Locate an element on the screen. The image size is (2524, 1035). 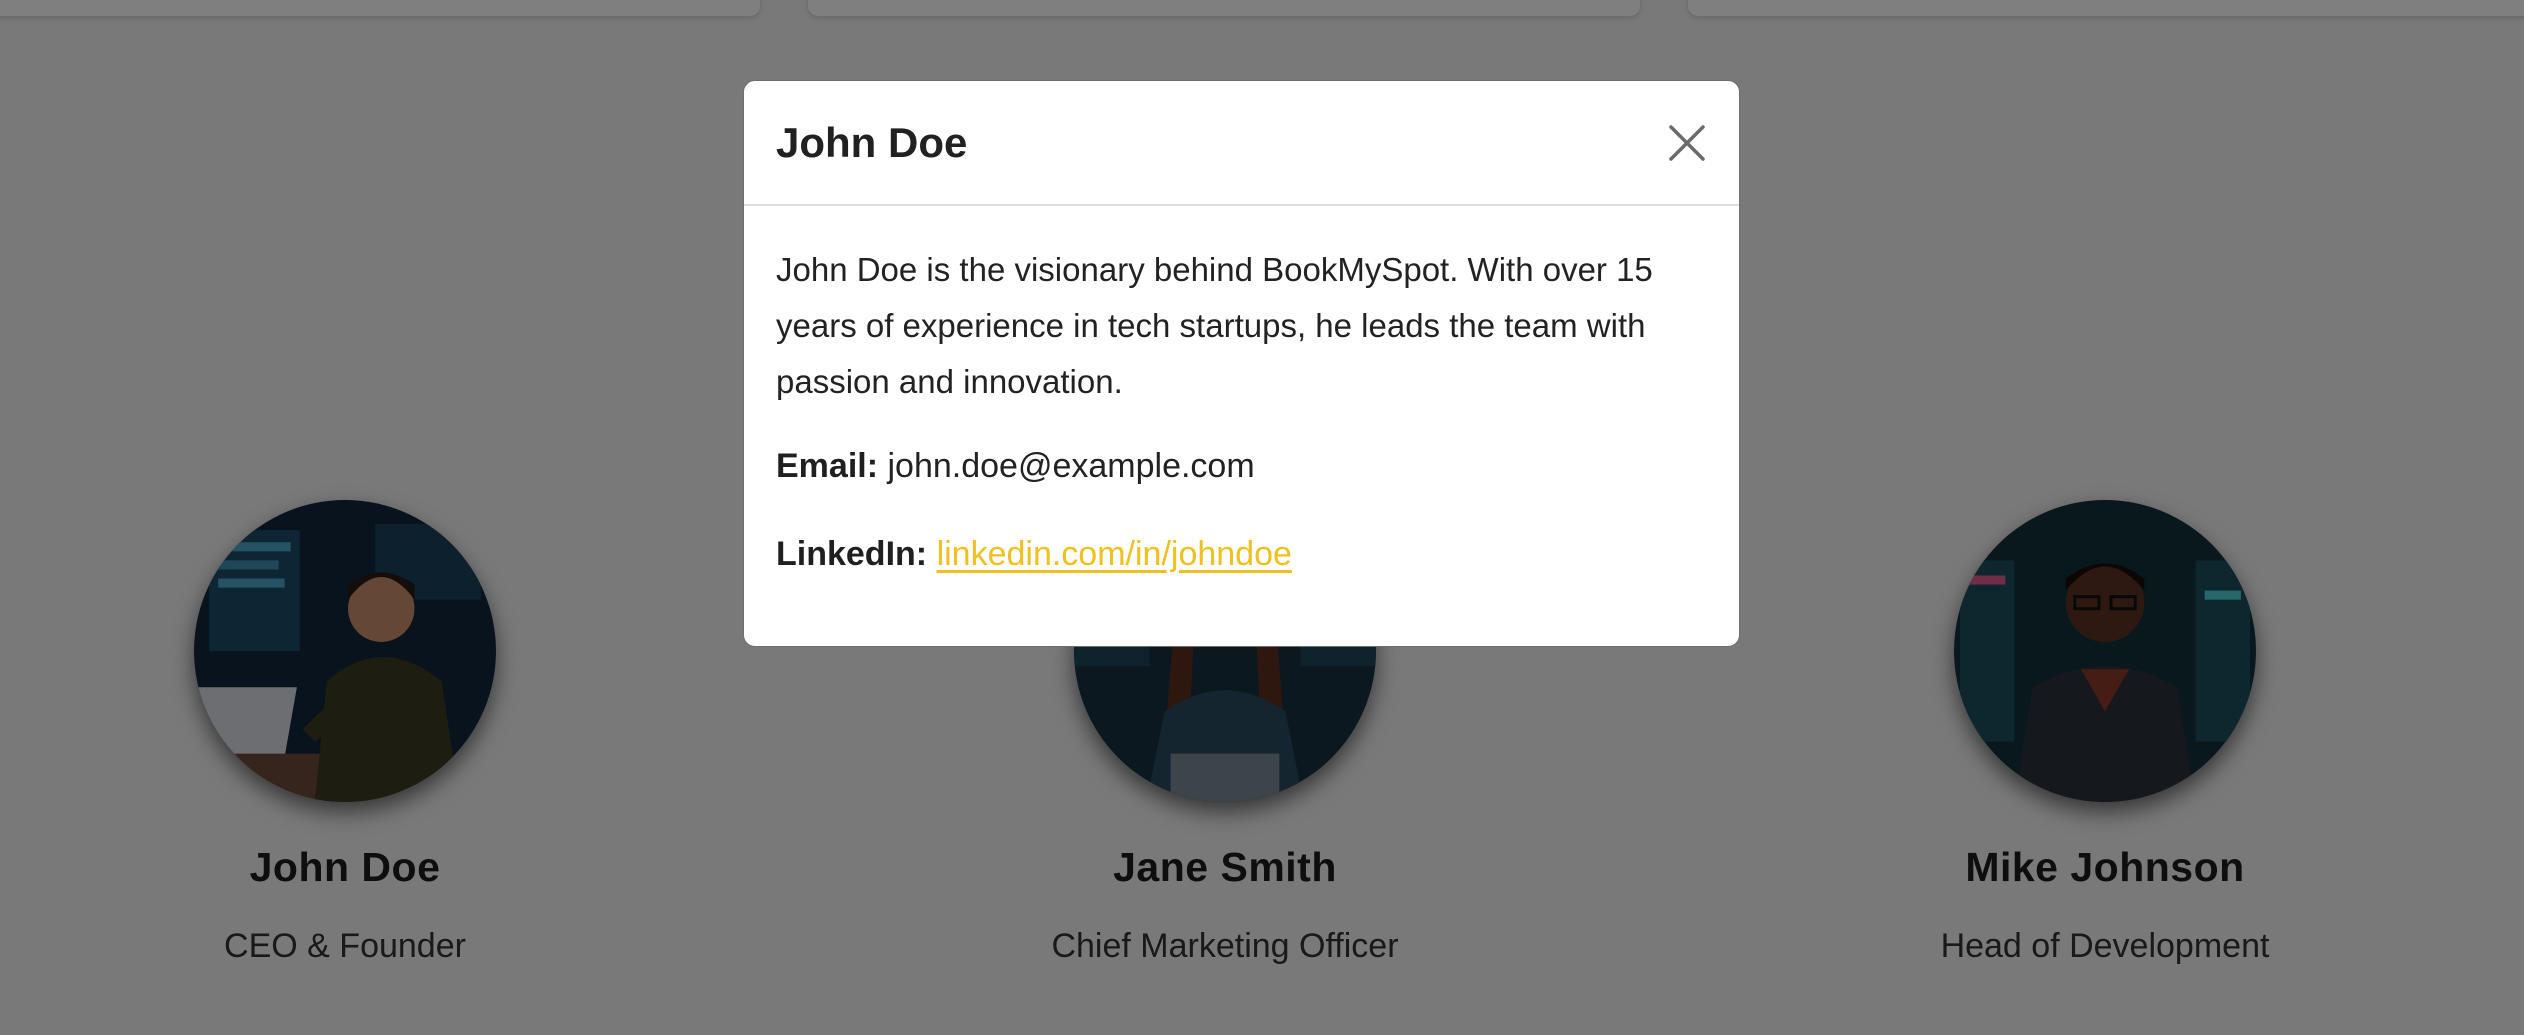
close-icon is located at coordinates (1687, 143).